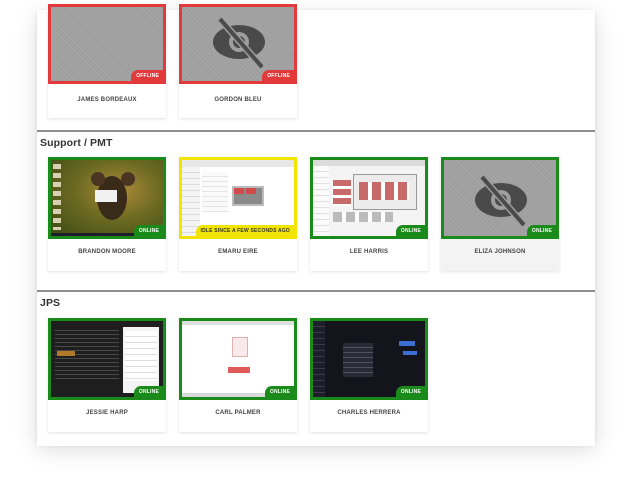  I want to click on user-name: CHARLES HERRERA, so click(369, 413).